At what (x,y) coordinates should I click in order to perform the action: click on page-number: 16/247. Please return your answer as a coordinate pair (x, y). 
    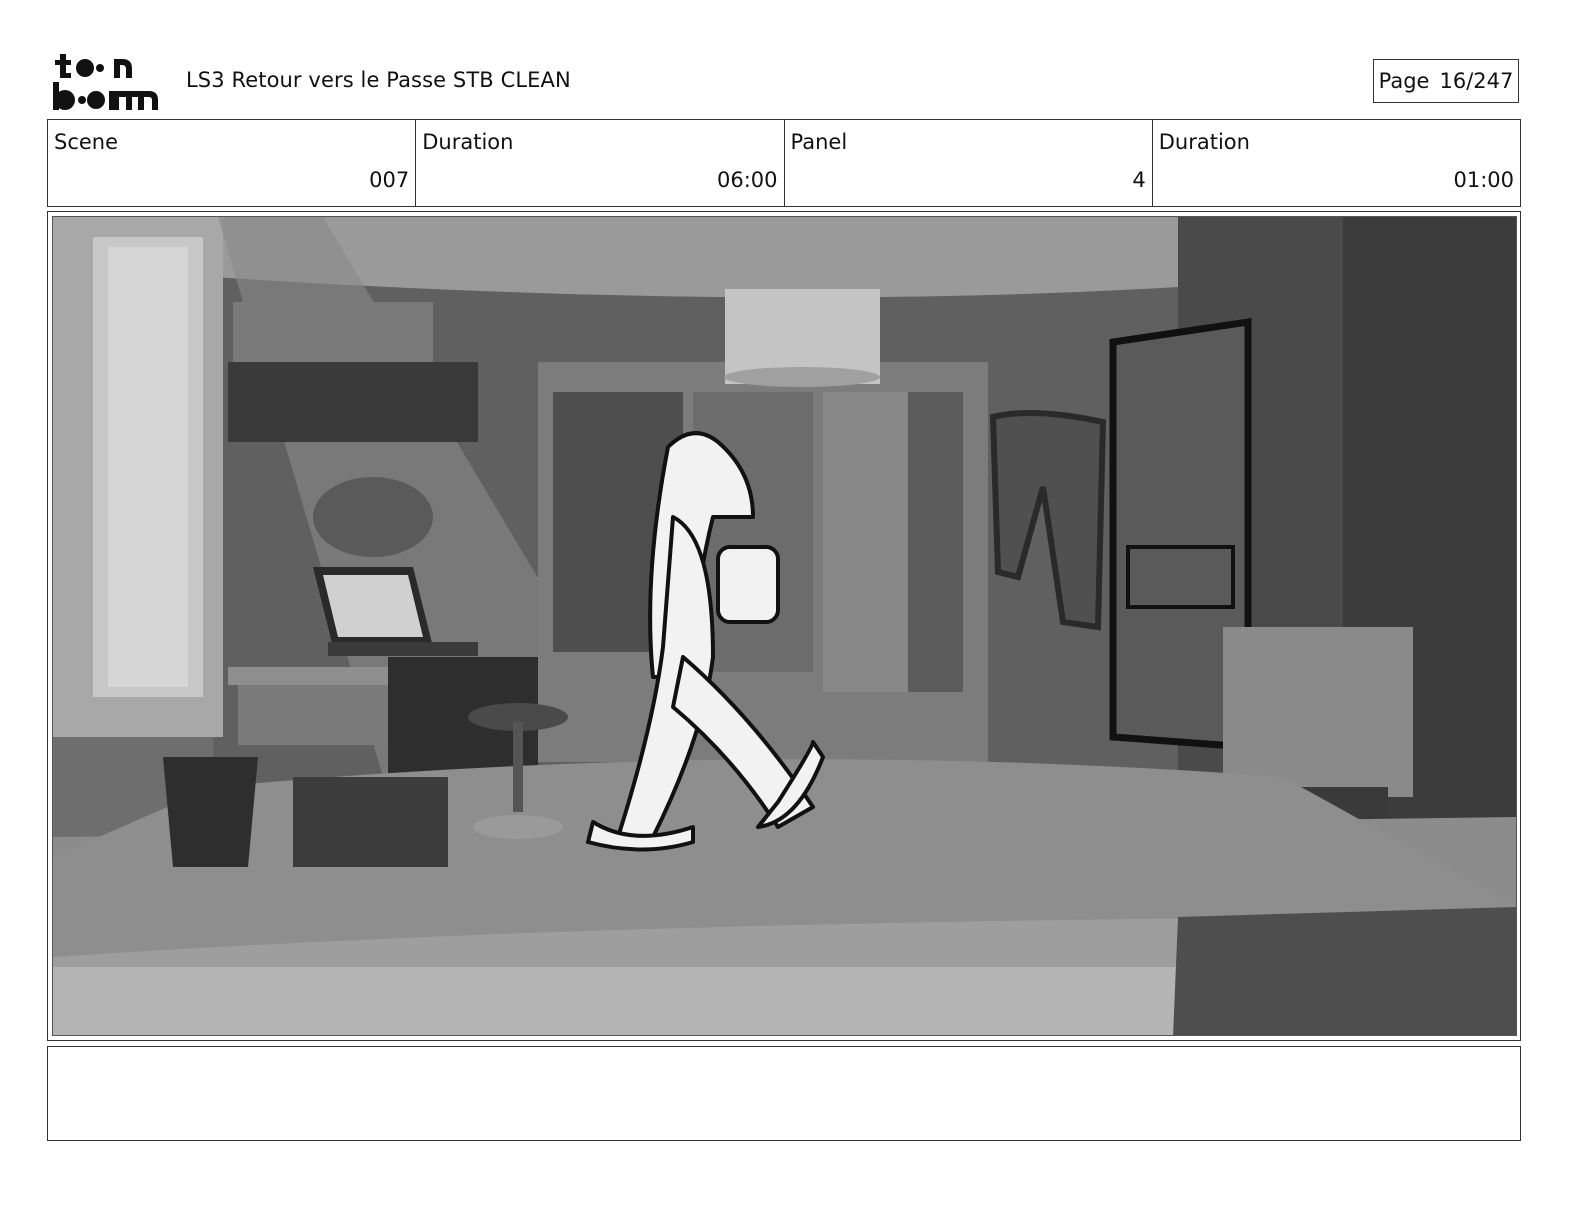
    Looking at the image, I should click on (1476, 81).